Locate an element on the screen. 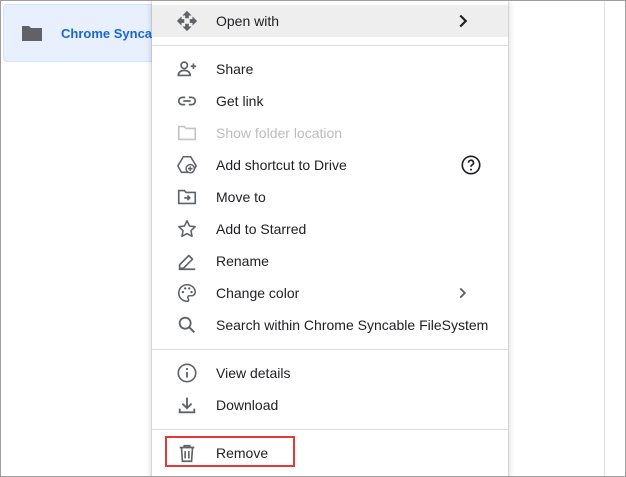  menu-item-label: Rename is located at coordinates (242, 261).